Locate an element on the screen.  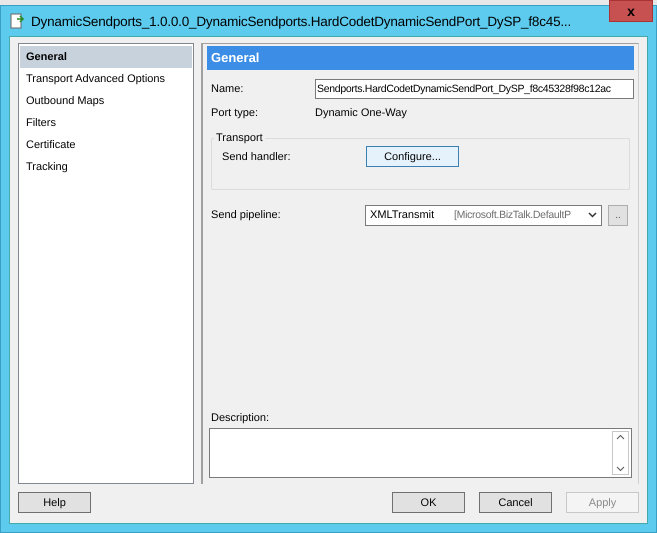
field-label: Port type: is located at coordinates (235, 113).